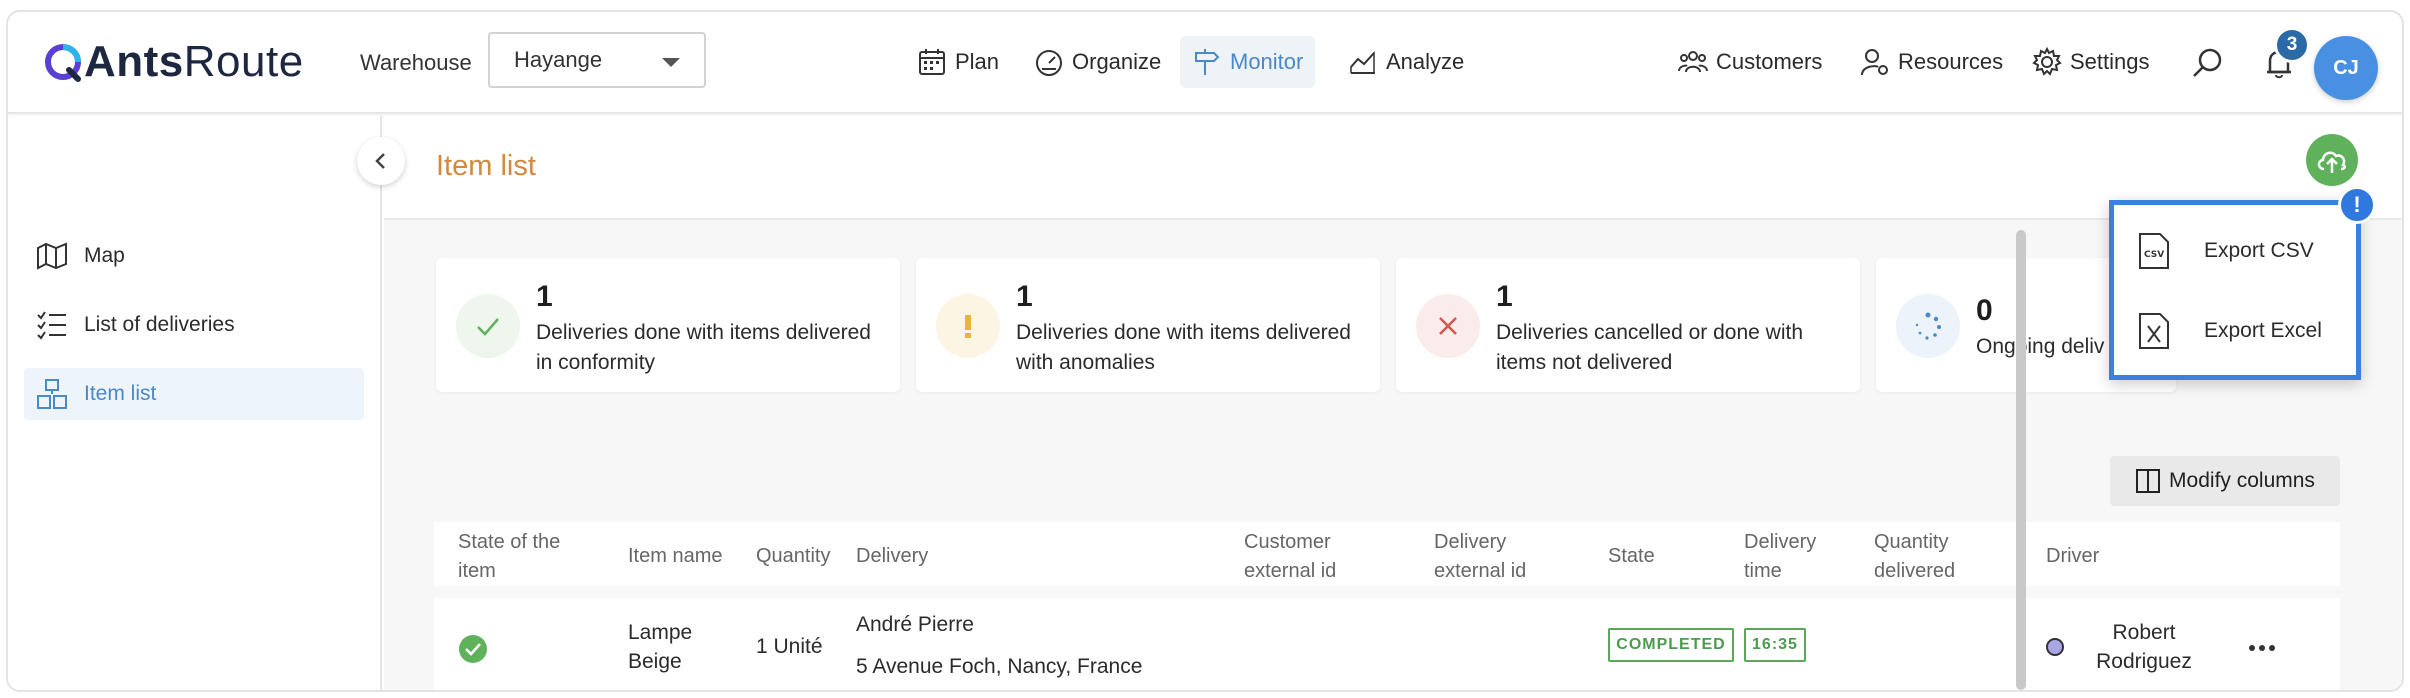  I want to click on sidebar-item-label: Map, so click(104, 255).